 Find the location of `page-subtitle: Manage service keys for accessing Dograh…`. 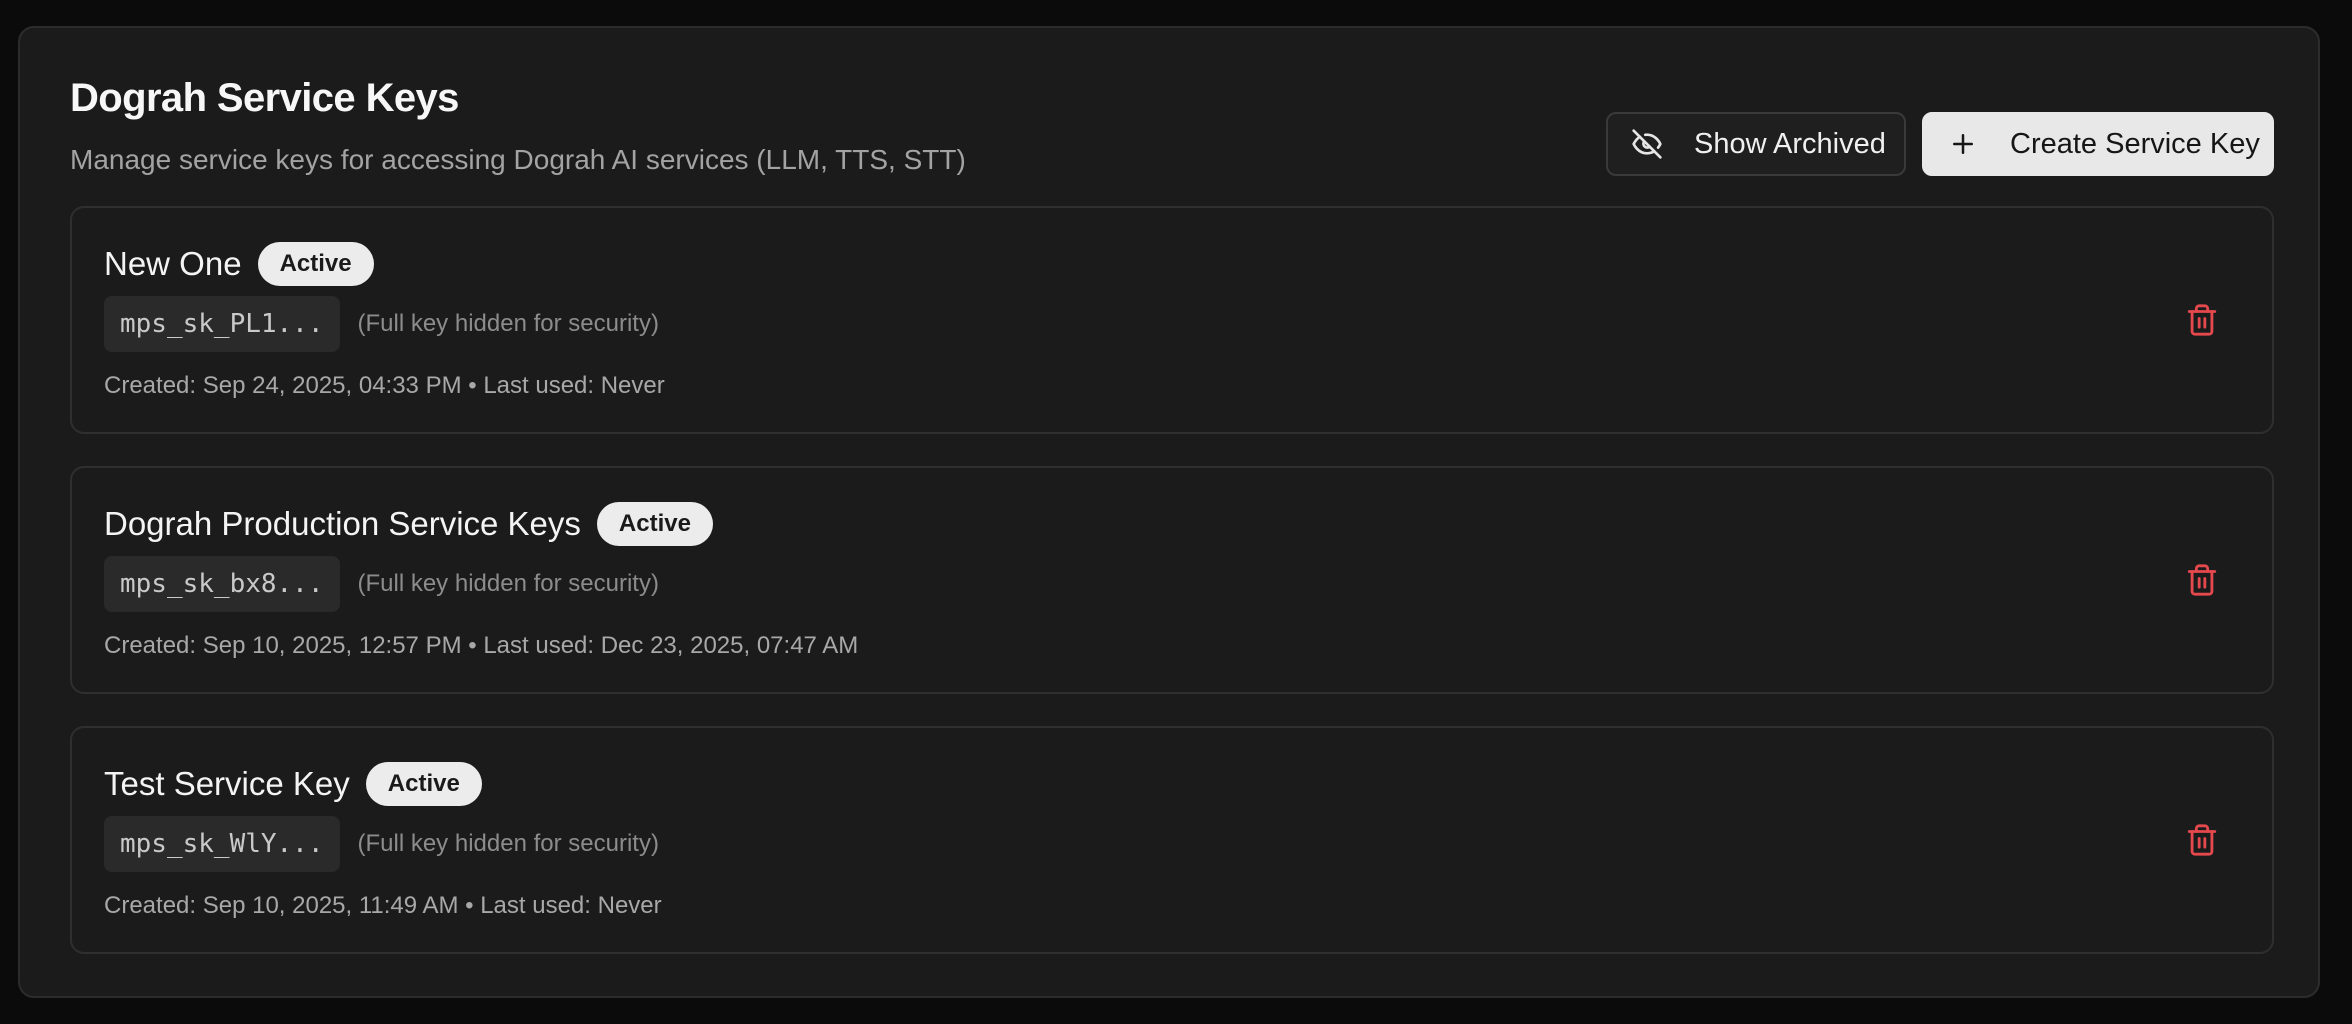

page-subtitle: Manage service keys for accessing Dograh… is located at coordinates (518, 159).